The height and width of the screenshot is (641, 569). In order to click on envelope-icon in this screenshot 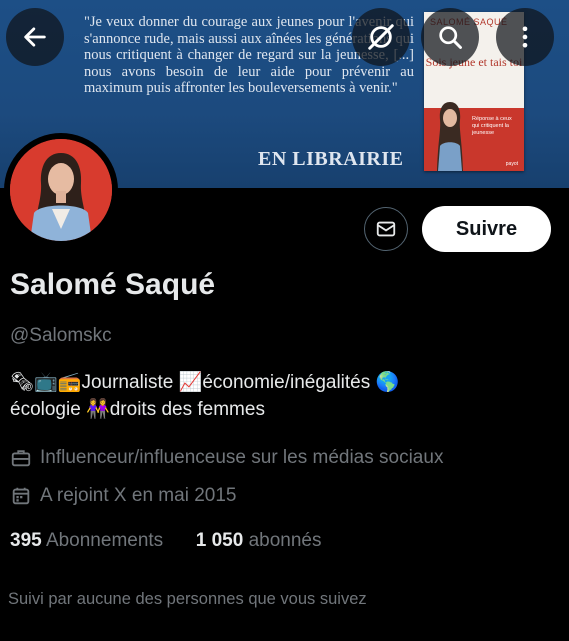, I will do `click(386, 229)`.